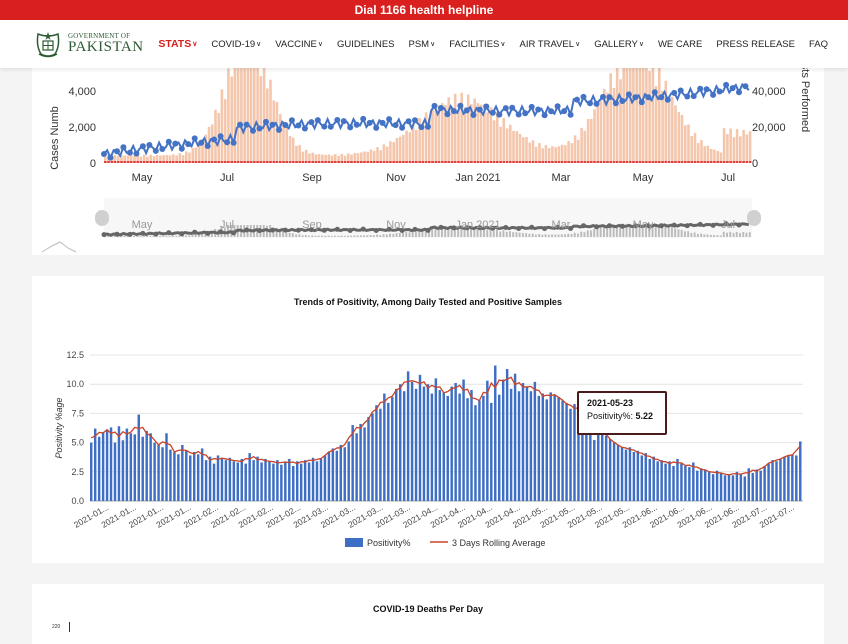 The width and height of the screenshot is (848, 644). Describe the element at coordinates (366, 44) in the screenshot. I see `nav-item-guidelines: GUIDELINES` at that location.